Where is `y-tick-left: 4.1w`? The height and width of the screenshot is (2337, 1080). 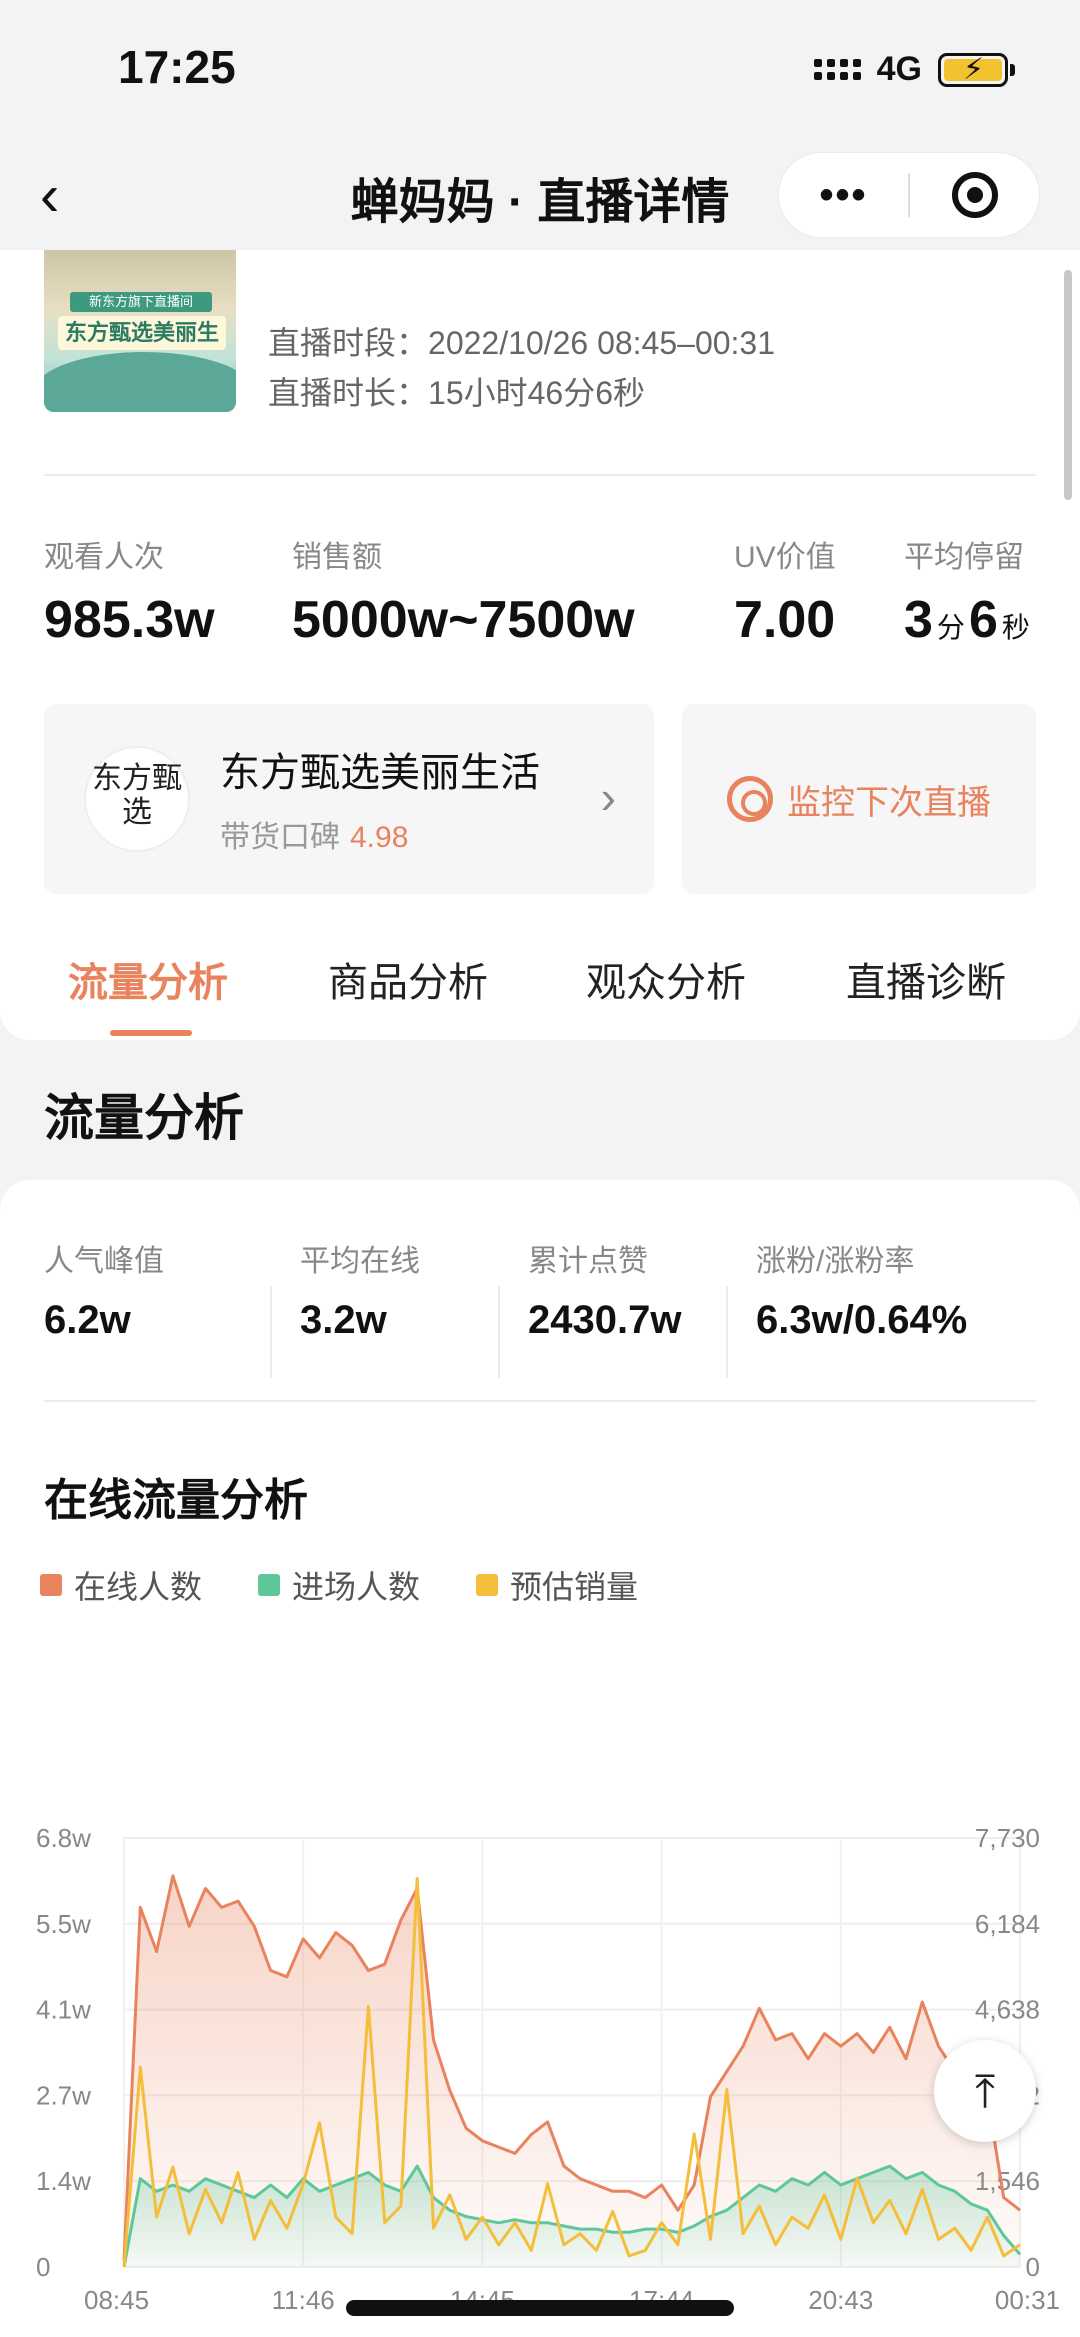
y-tick-left: 4.1w is located at coordinates (63, 2010).